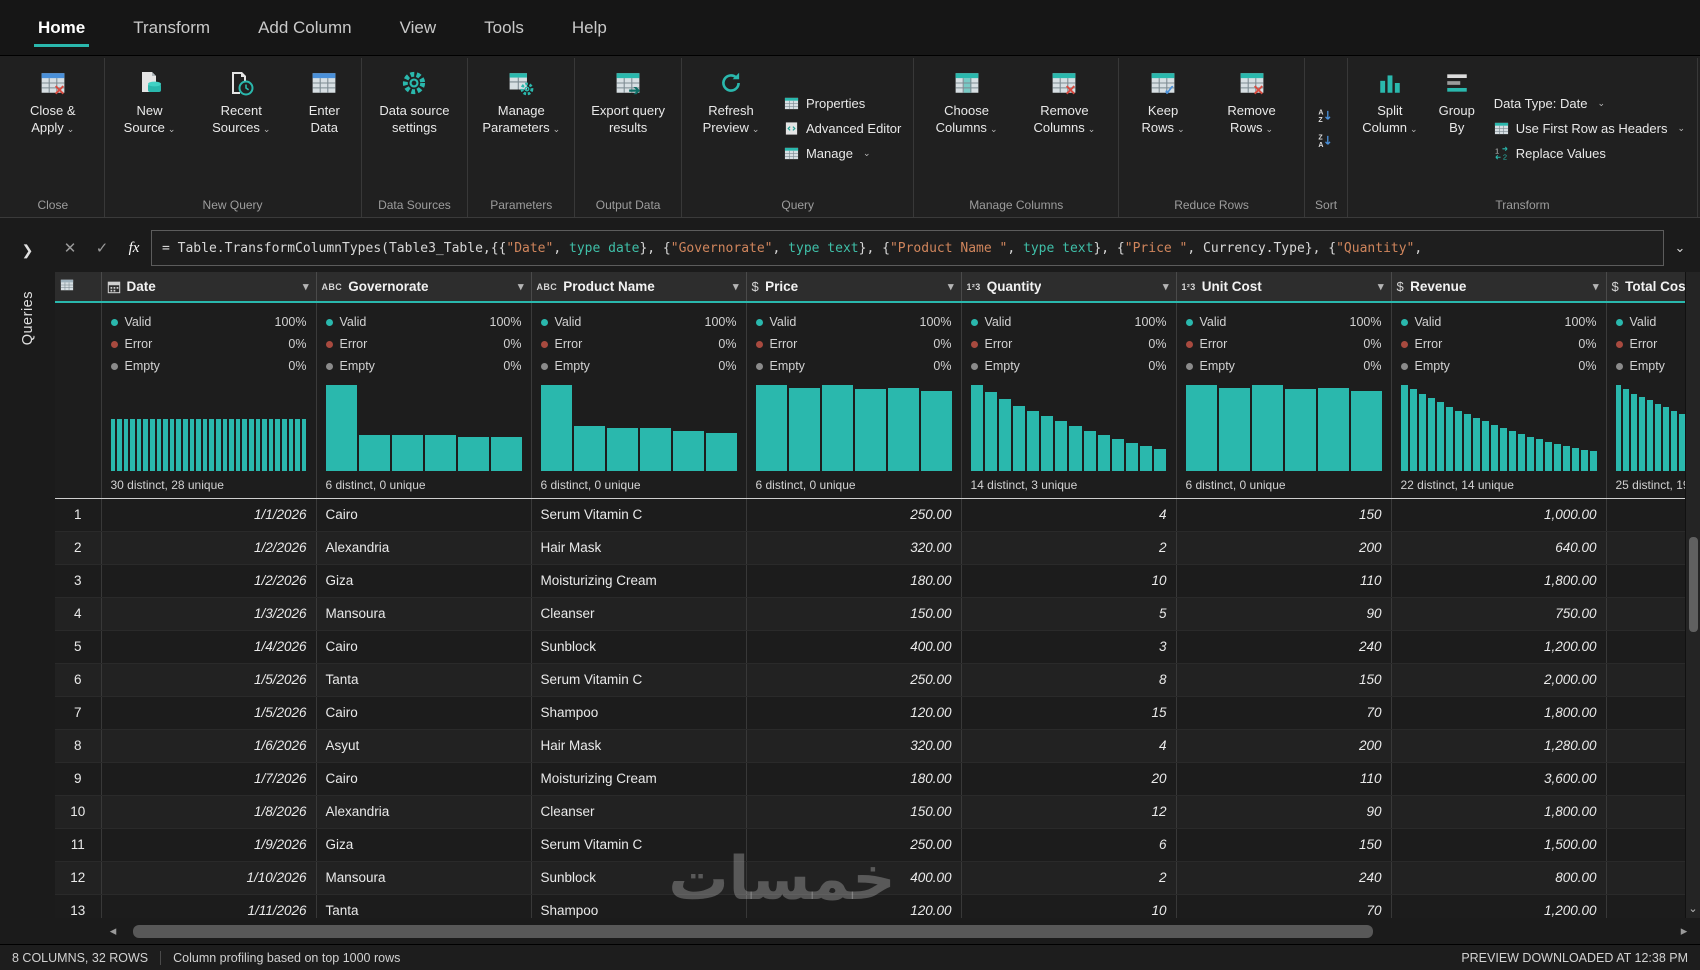 The height and width of the screenshot is (970, 1700). I want to click on horizontal-scrollbar-track, so click(898, 931).